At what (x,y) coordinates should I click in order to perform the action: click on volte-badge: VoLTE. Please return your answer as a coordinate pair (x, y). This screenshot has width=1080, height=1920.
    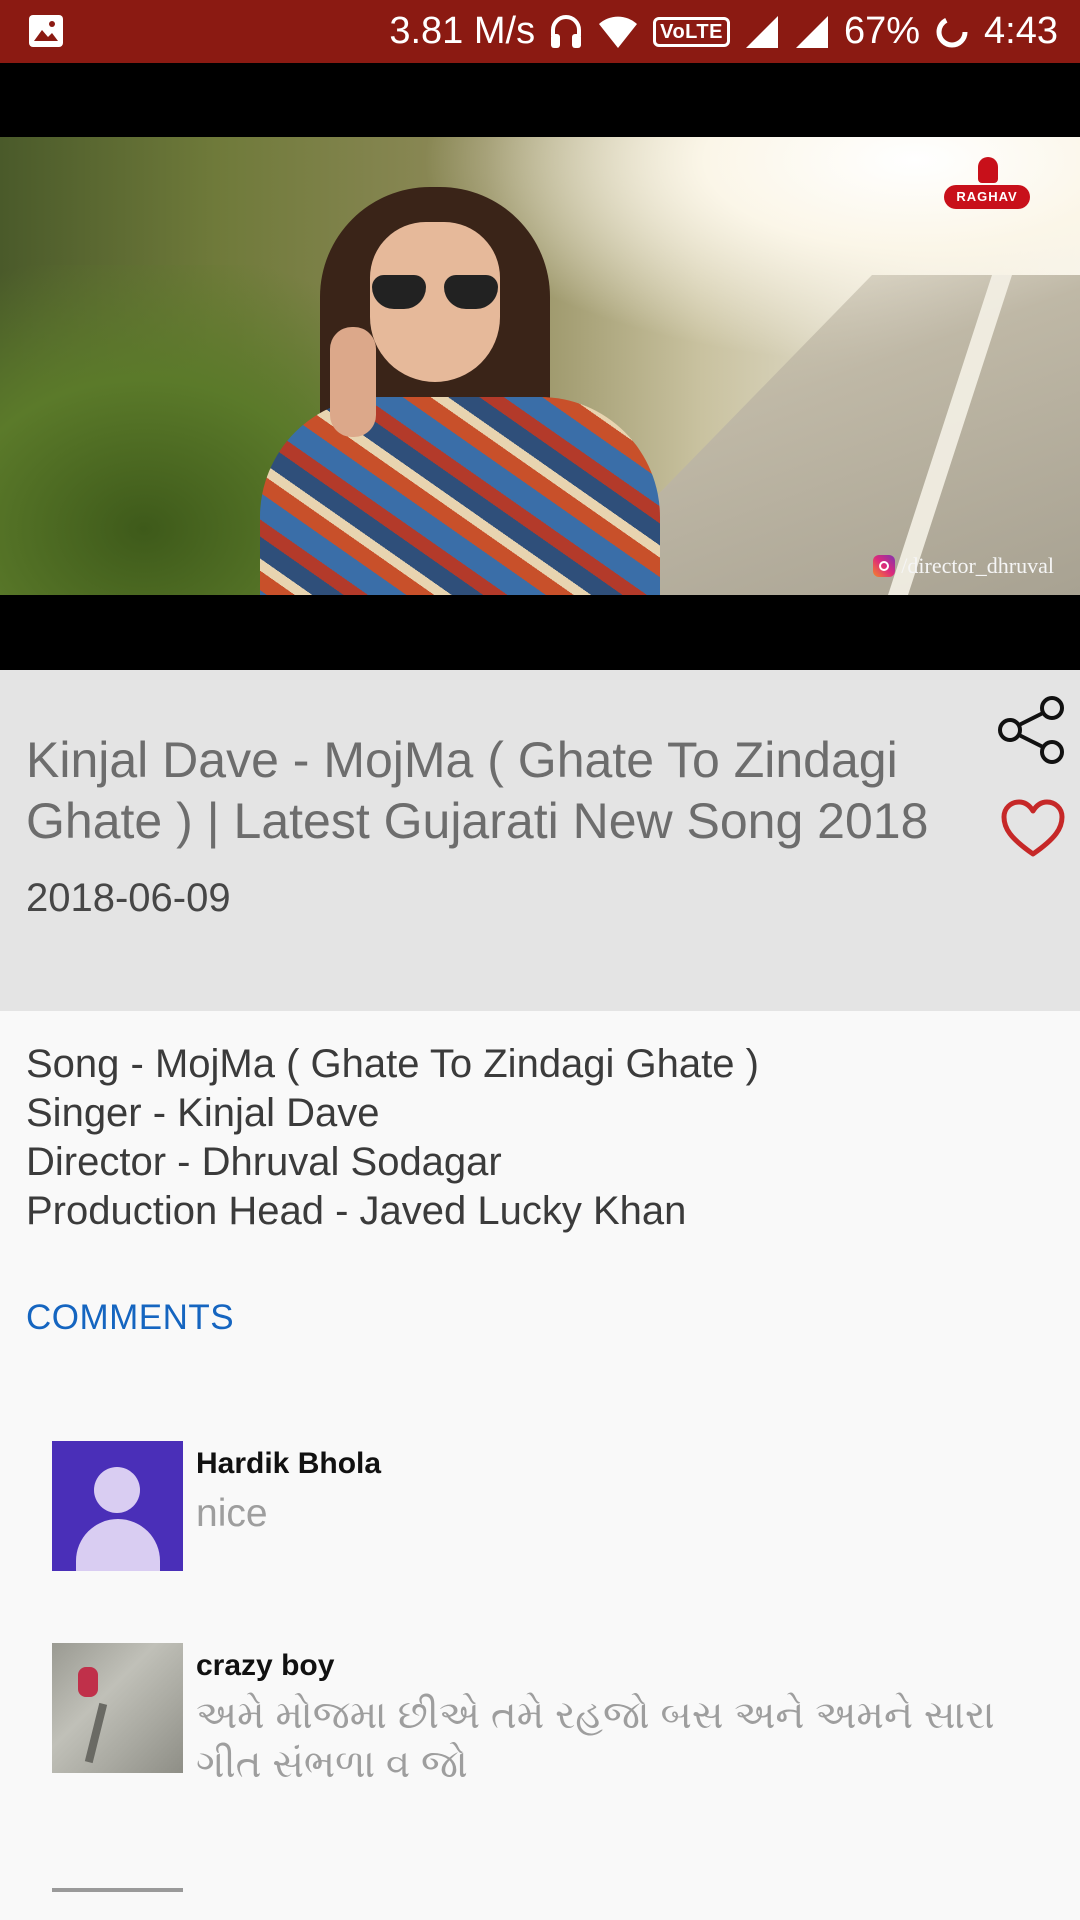
    Looking at the image, I should click on (691, 31).